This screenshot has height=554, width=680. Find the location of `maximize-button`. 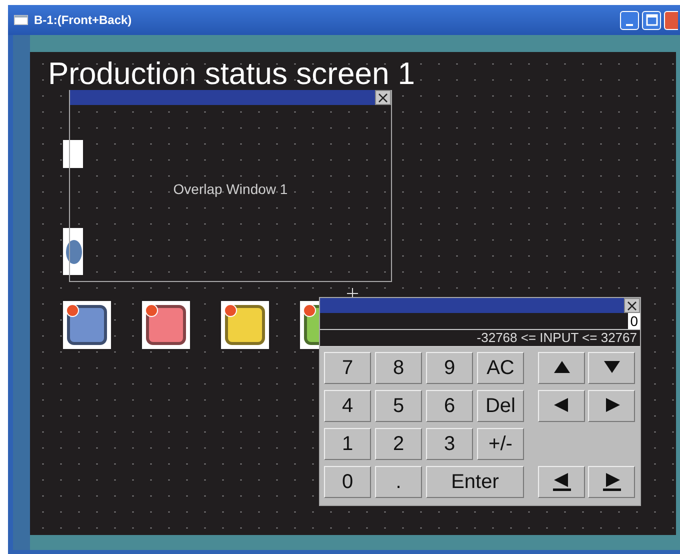

maximize-button is located at coordinates (651, 20).